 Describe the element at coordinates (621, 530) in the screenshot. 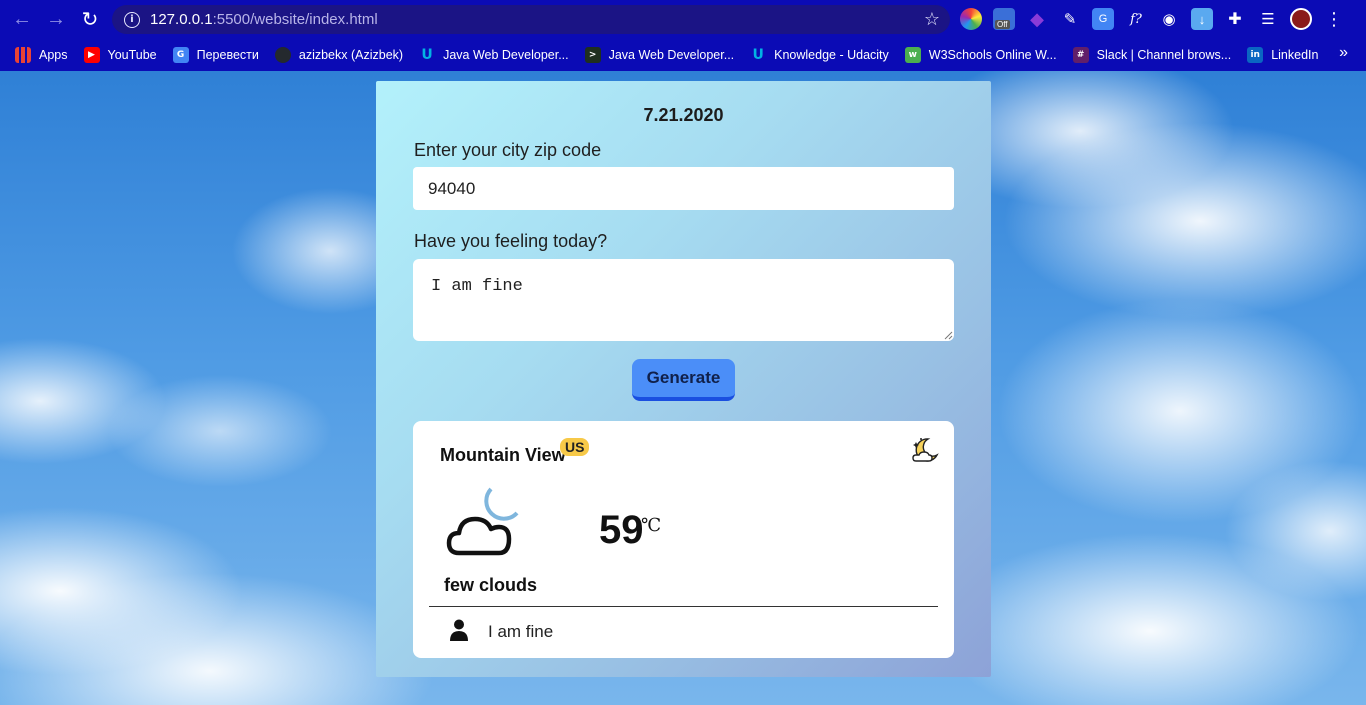

I see `temperature-value: 59` at that location.